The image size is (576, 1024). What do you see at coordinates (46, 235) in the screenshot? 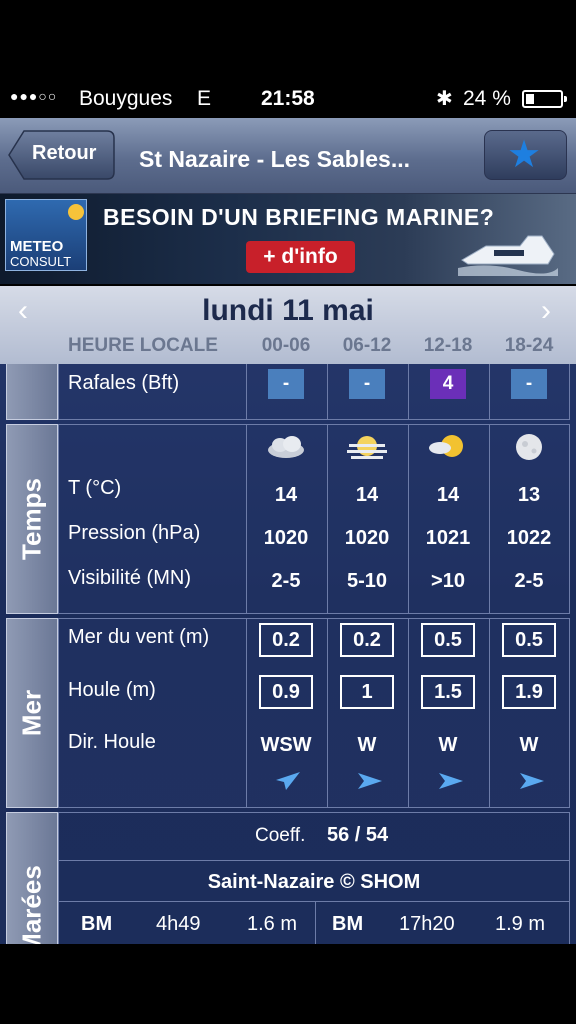
I see `meteo-consult-logo: METEO CONSULT` at bounding box center [46, 235].